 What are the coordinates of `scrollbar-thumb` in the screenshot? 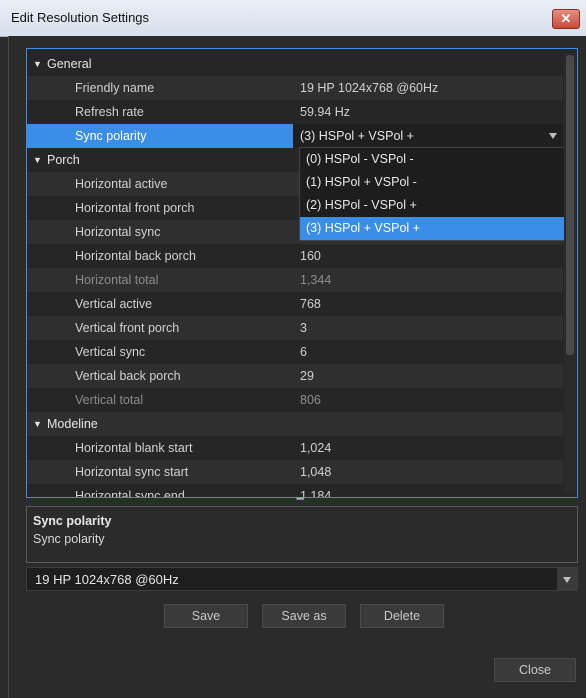 It's located at (570, 205).